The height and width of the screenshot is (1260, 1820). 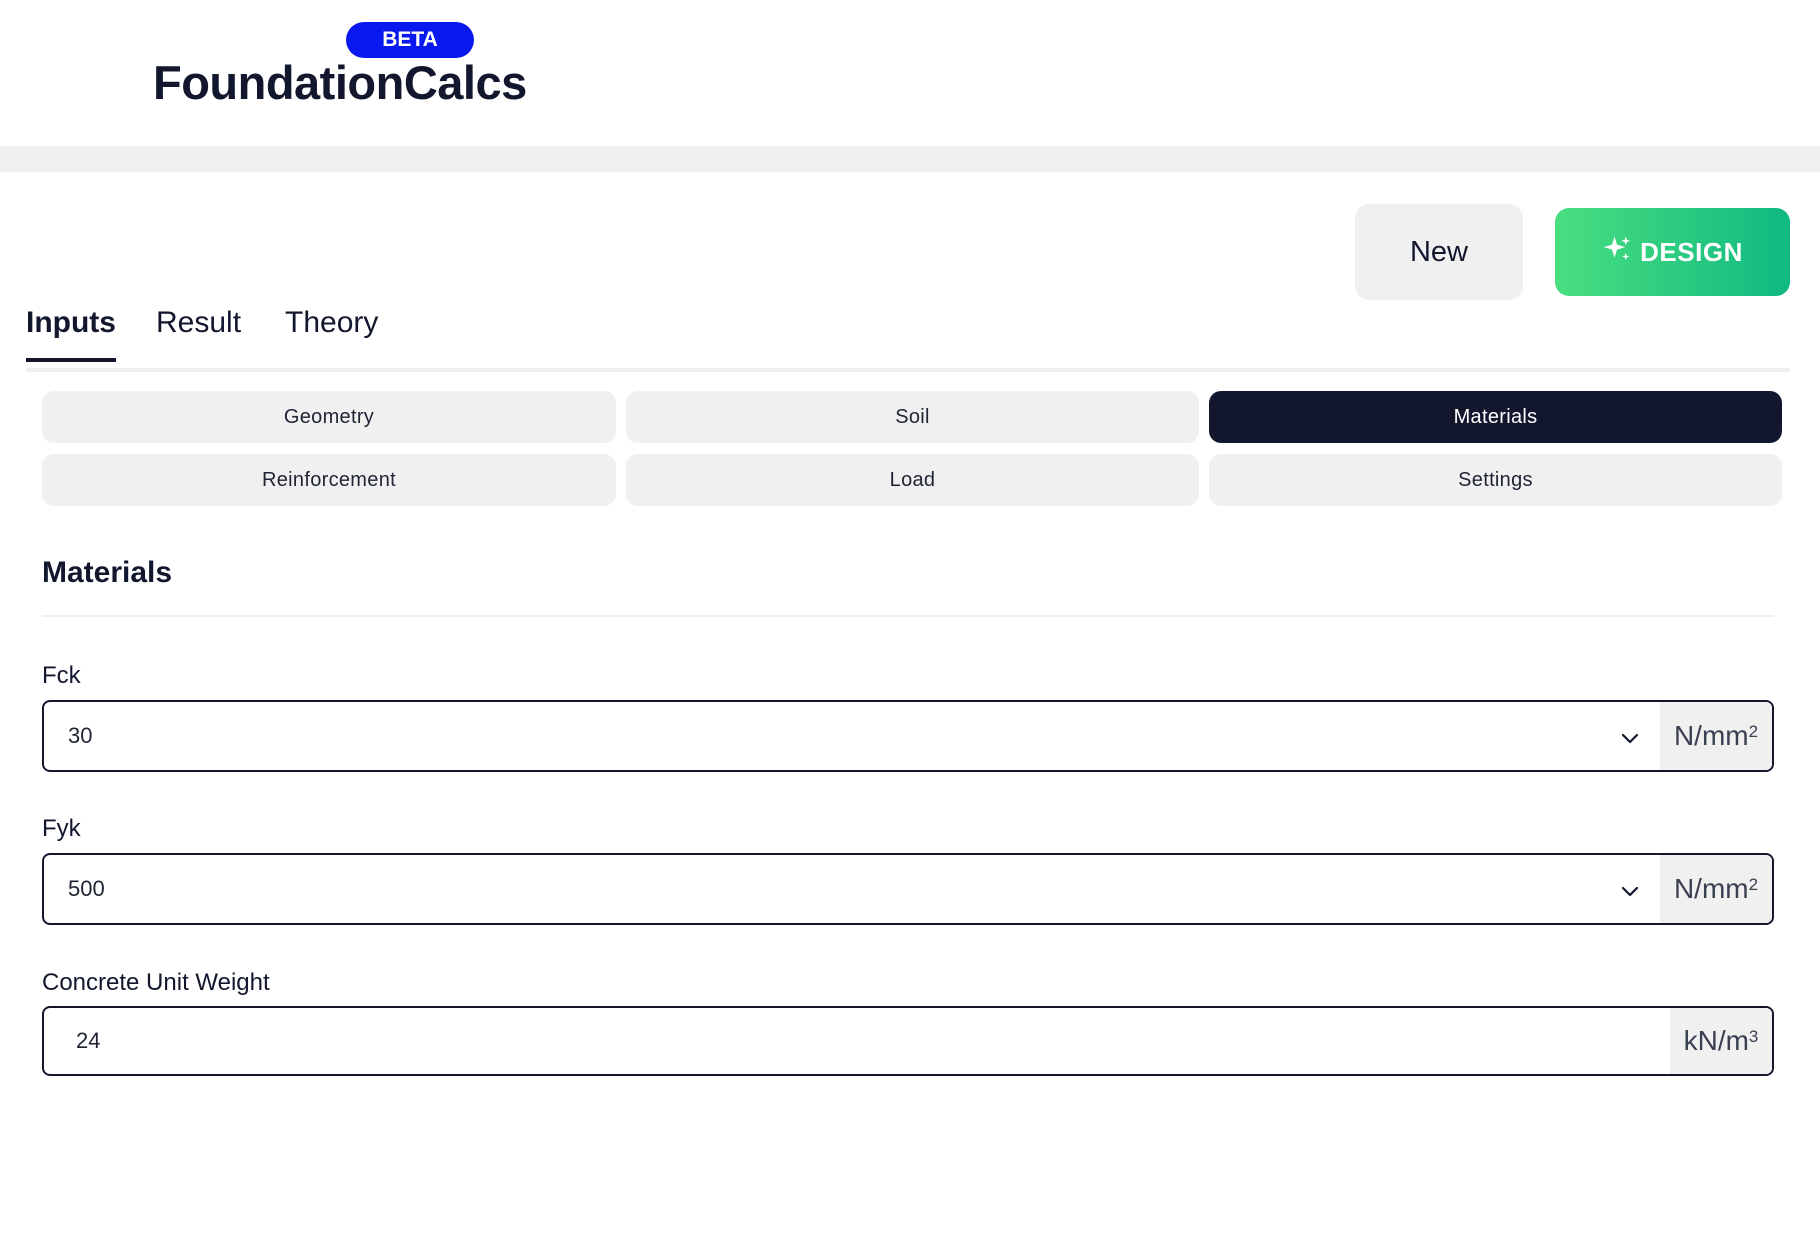 I want to click on beta-badge: BETA, so click(x=410, y=40).